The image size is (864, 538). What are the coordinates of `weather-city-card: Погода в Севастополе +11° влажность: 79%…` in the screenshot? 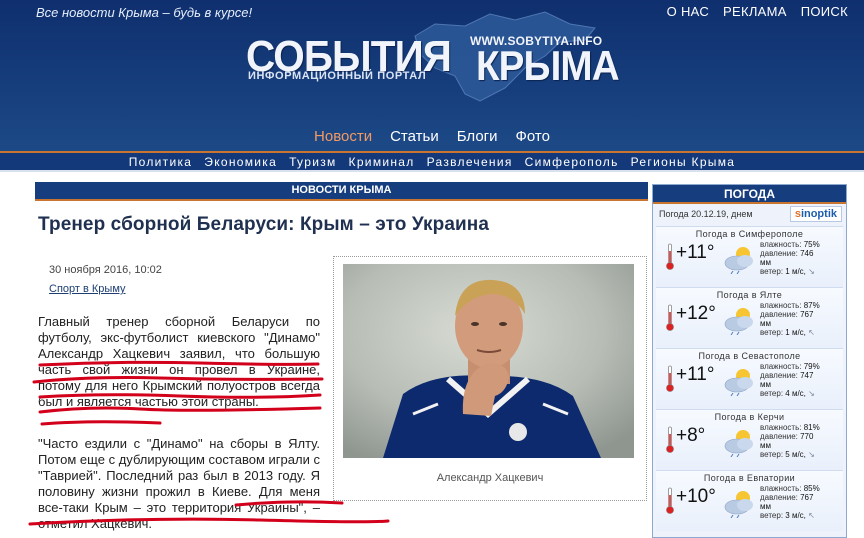 It's located at (749, 378).